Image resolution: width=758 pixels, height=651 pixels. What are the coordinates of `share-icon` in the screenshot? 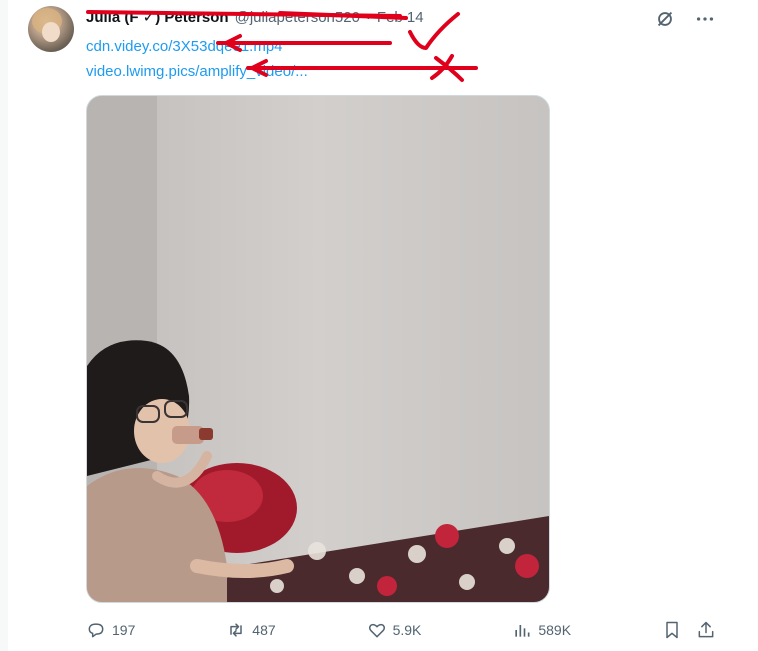 It's located at (706, 630).